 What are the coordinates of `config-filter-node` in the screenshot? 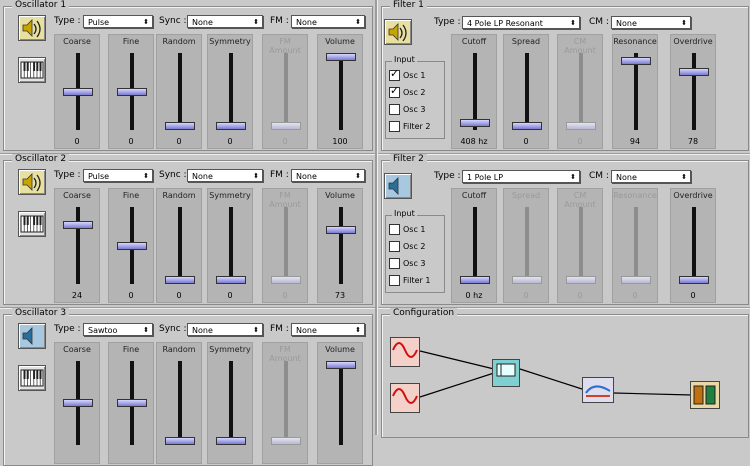 It's located at (506, 373).